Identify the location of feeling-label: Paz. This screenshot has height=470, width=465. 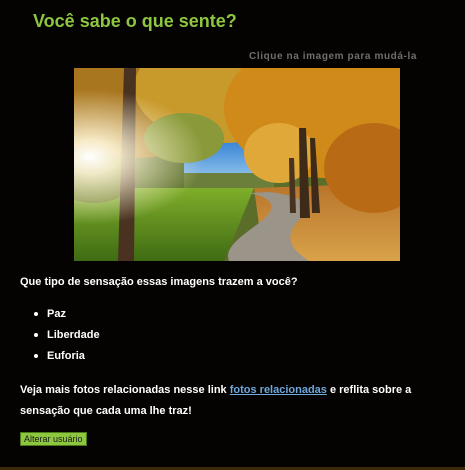
(56, 314).